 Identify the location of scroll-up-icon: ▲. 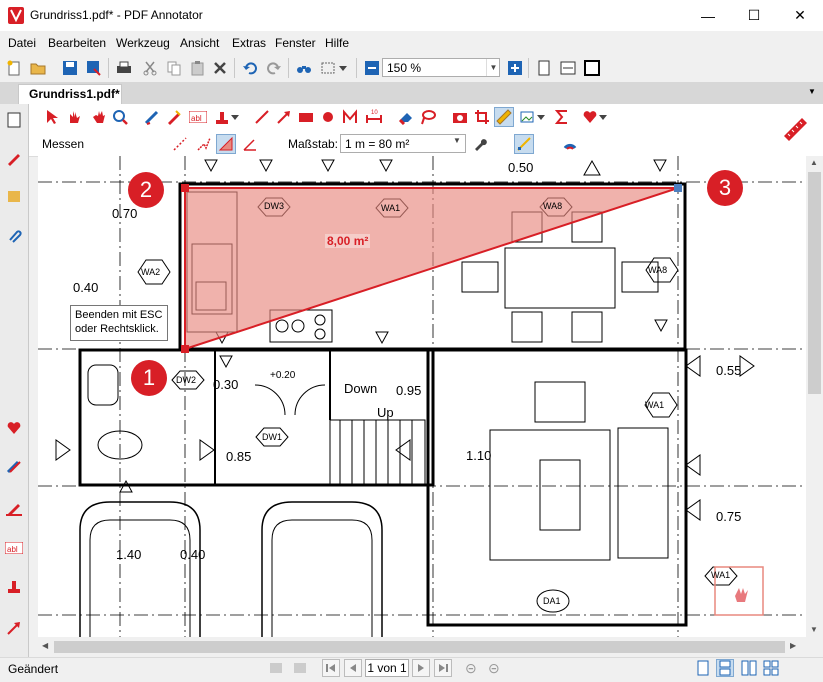
(814, 162).